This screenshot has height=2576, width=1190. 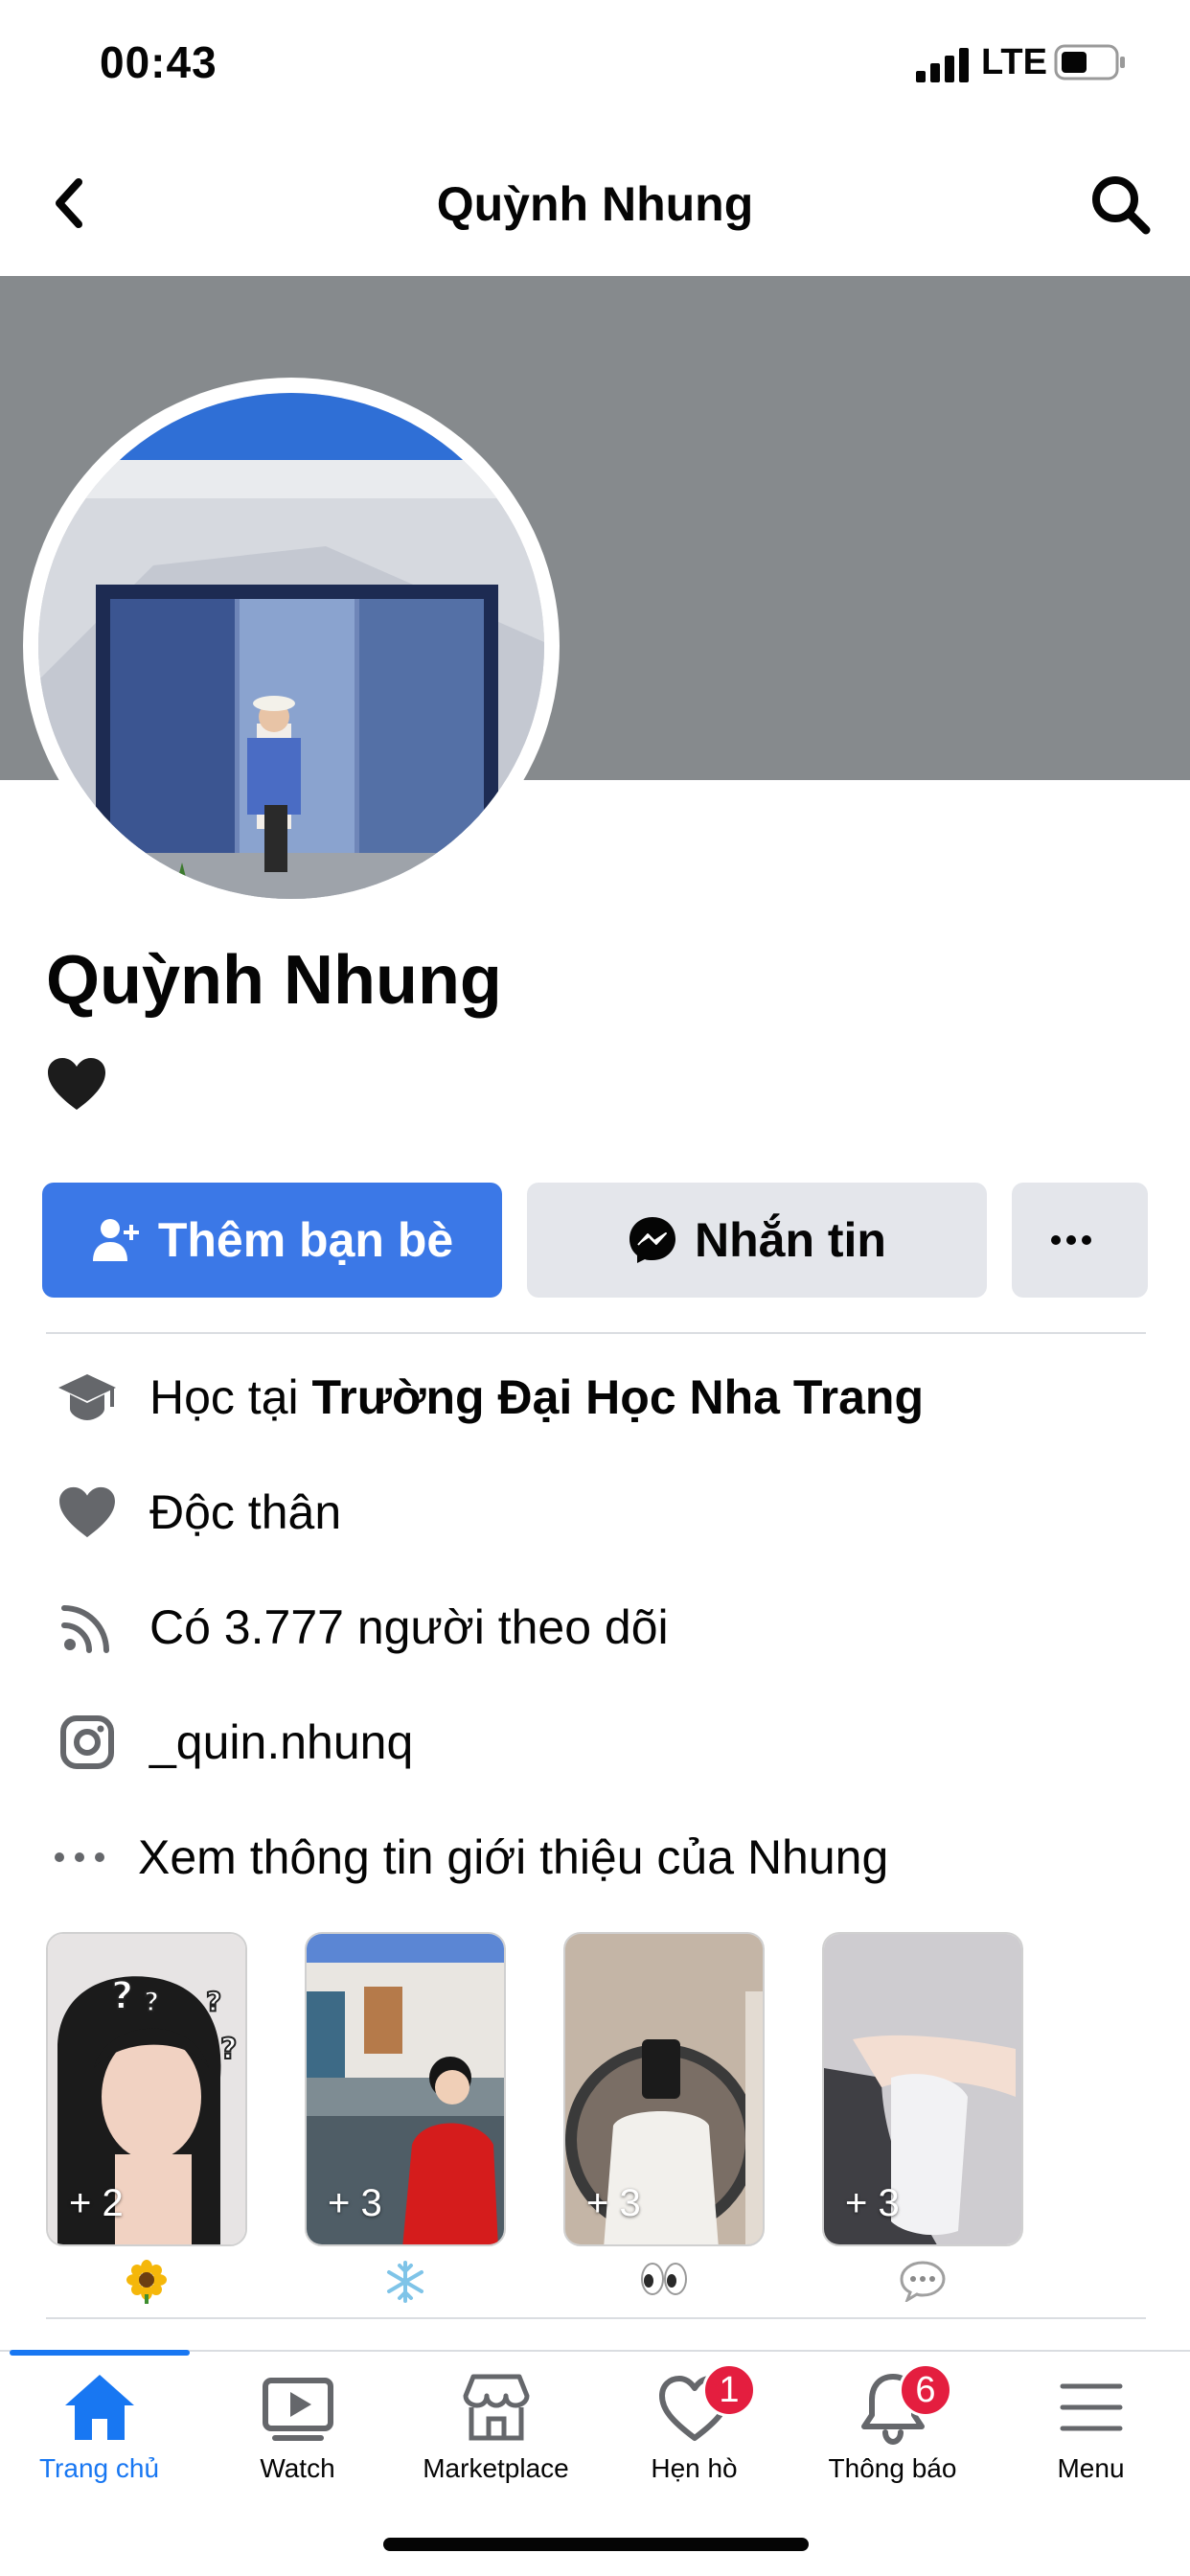 I want to click on battery-icon, so click(x=1090, y=62).